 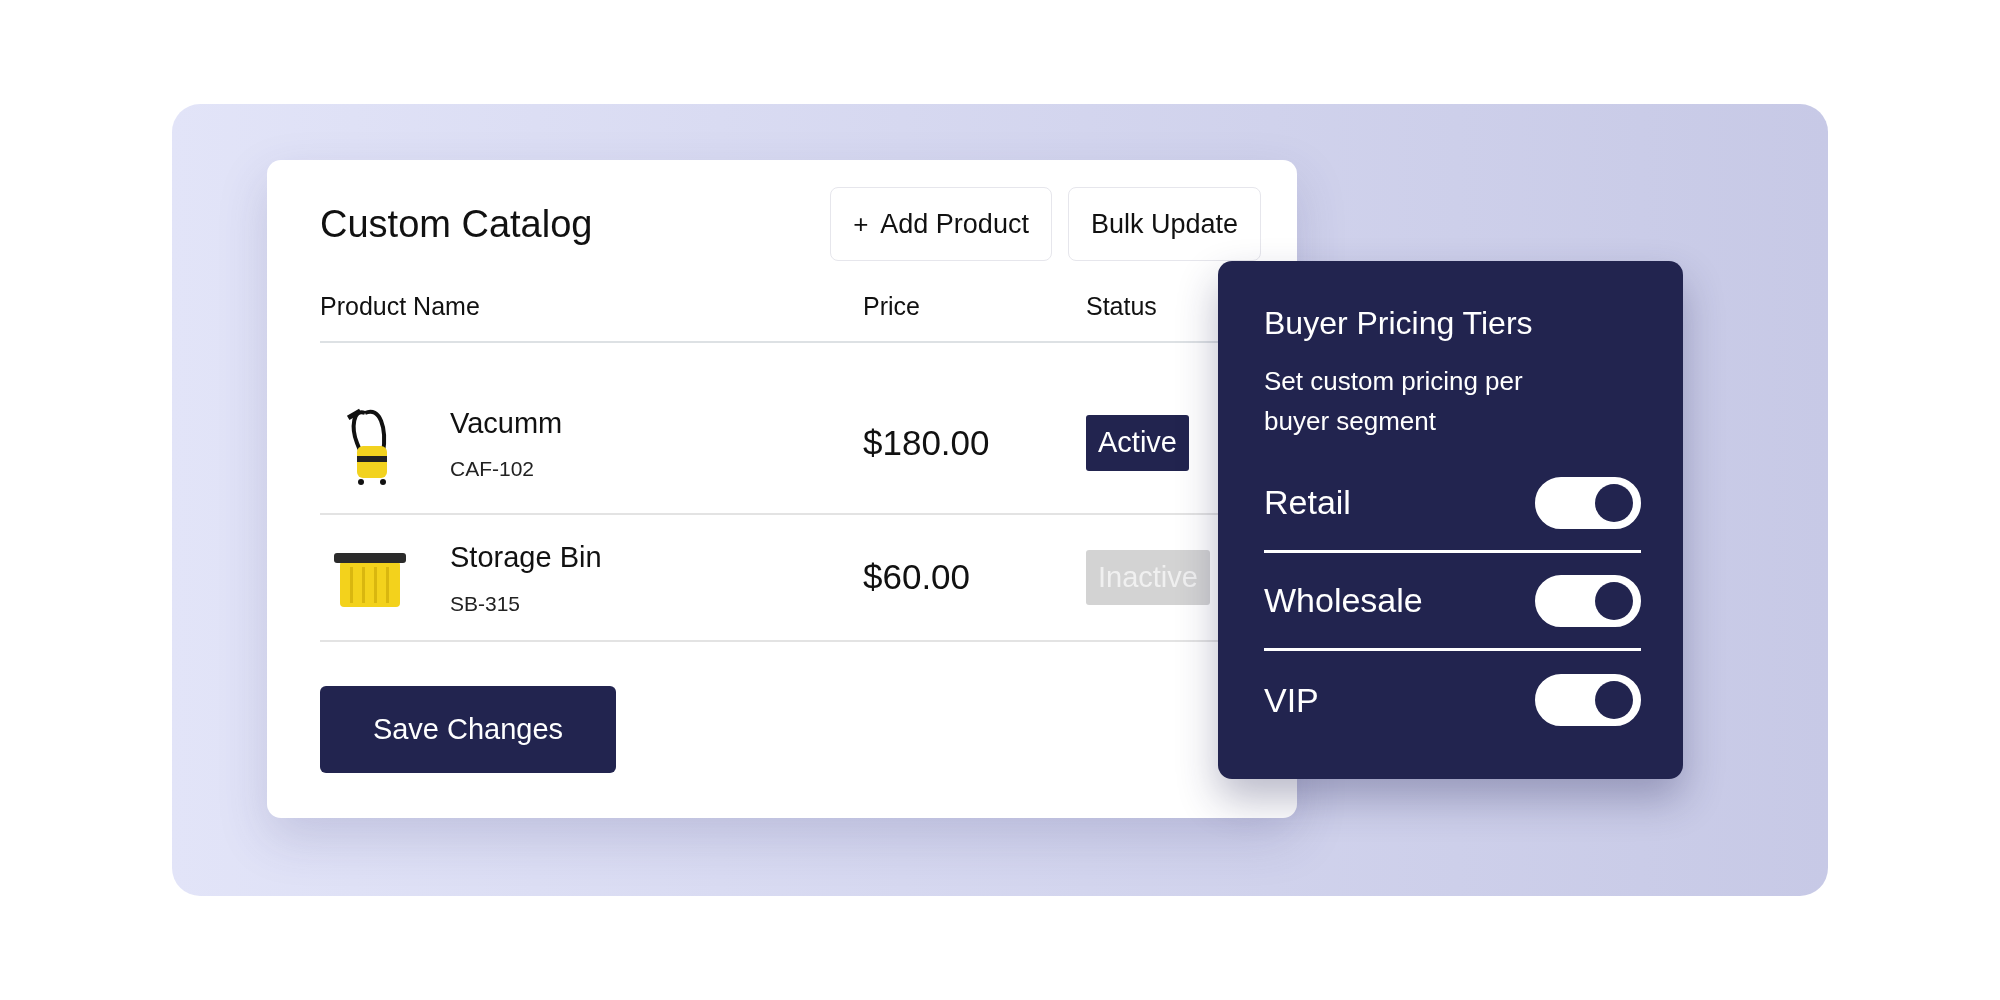 What do you see at coordinates (892, 307) in the screenshot?
I see `column-header: Price` at bounding box center [892, 307].